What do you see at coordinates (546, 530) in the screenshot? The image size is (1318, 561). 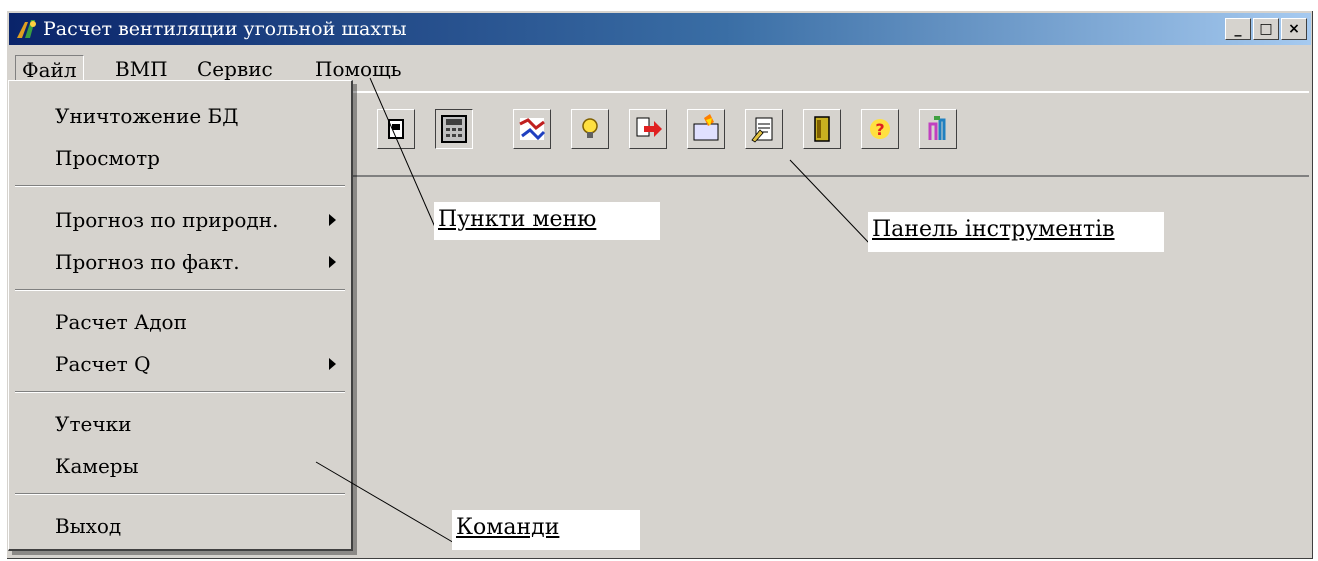 I see `callout-commands: Команди` at bounding box center [546, 530].